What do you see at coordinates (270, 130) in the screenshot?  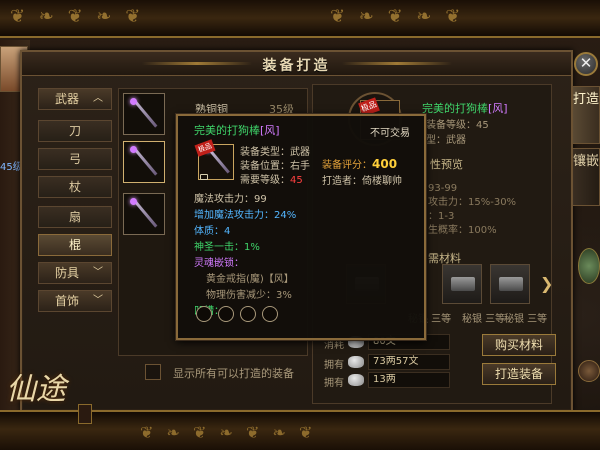 I see `tooltip-wind-tag: [风]` at bounding box center [270, 130].